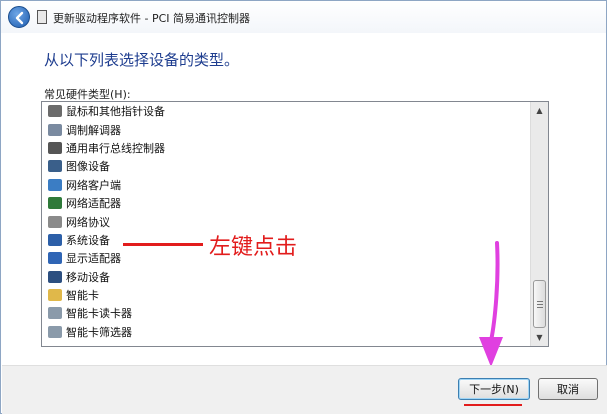  Describe the element at coordinates (55, 203) in the screenshot. I see `network-adapter-icon` at that location.